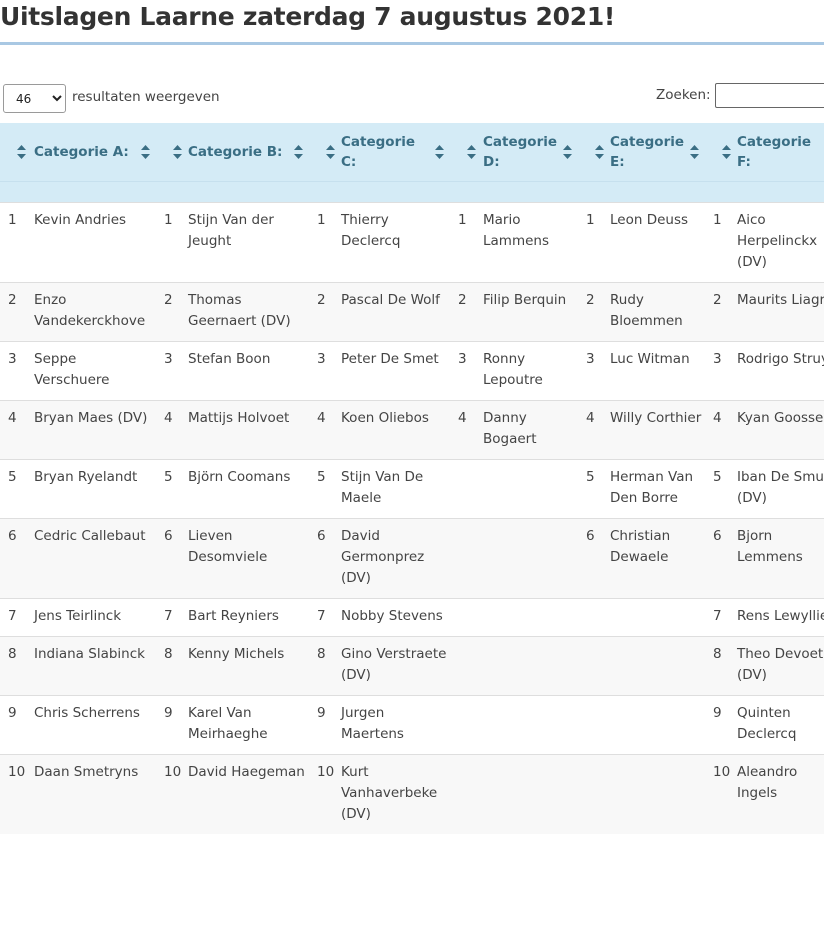 The image size is (824, 935). I want to click on name-cell: Rens Lewyllie, so click(780, 617).